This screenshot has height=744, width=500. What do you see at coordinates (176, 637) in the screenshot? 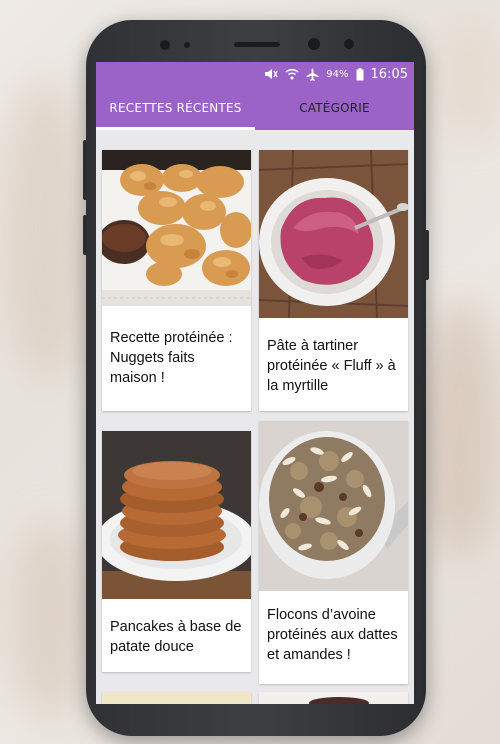
I see `recipe-title: Pancakes à base de patate douce` at bounding box center [176, 637].